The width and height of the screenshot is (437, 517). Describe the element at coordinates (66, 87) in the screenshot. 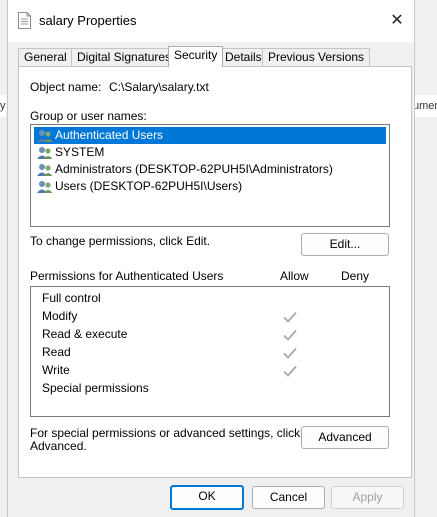

I see `object-name-label: Object name:` at that location.